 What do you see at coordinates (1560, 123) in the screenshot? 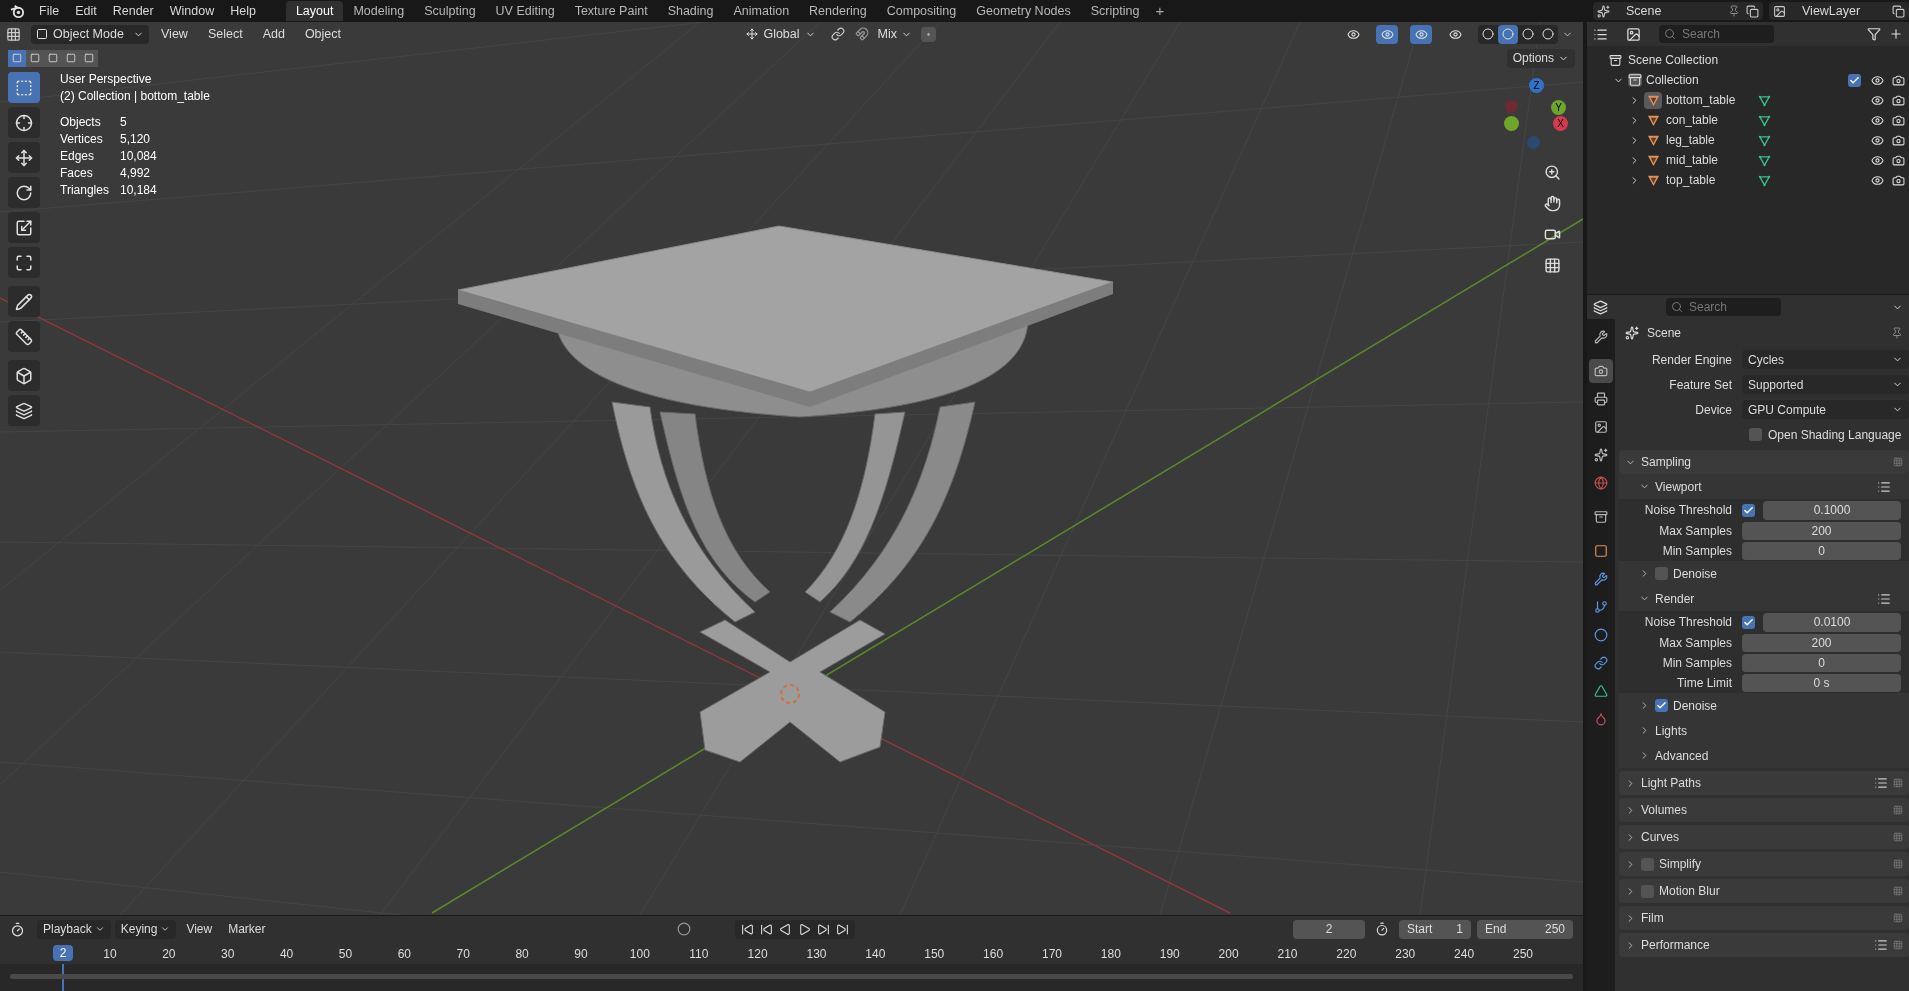
I see `gizmo-x-axis: X` at bounding box center [1560, 123].